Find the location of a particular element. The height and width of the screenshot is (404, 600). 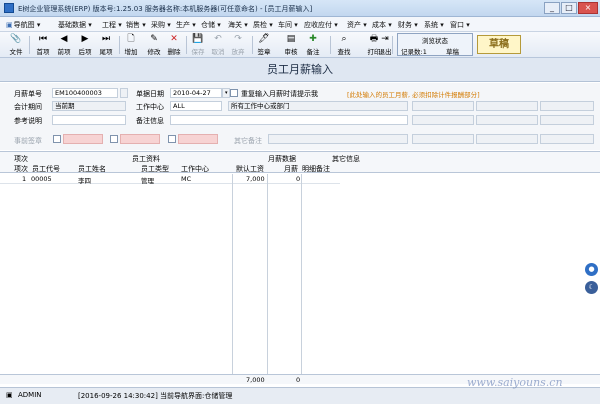

find-button: ⌕ 查找 is located at coordinates (344, 45).